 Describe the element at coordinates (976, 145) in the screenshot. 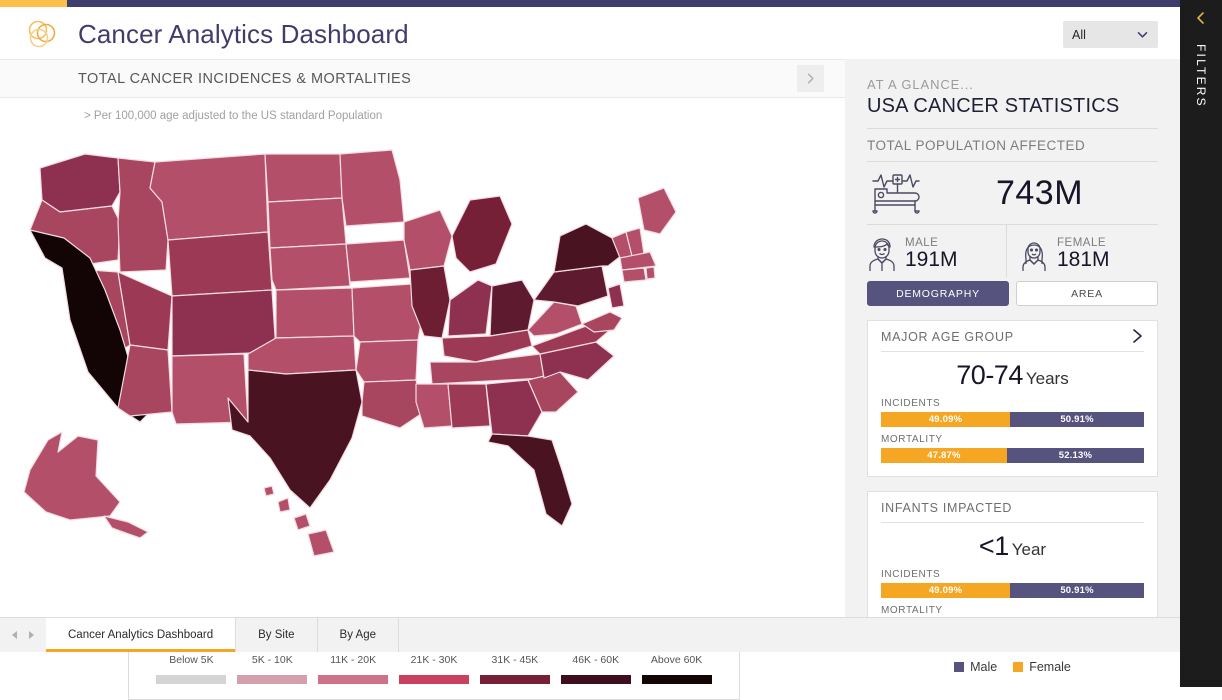

I see `total-population-label: TOTAL POPULATION AFFECTED` at that location.